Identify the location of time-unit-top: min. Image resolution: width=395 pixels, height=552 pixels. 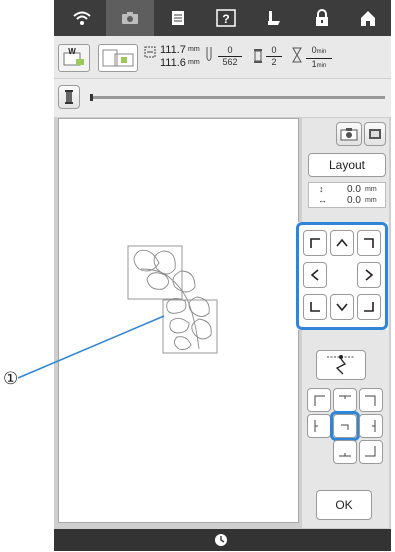
(321, 52).